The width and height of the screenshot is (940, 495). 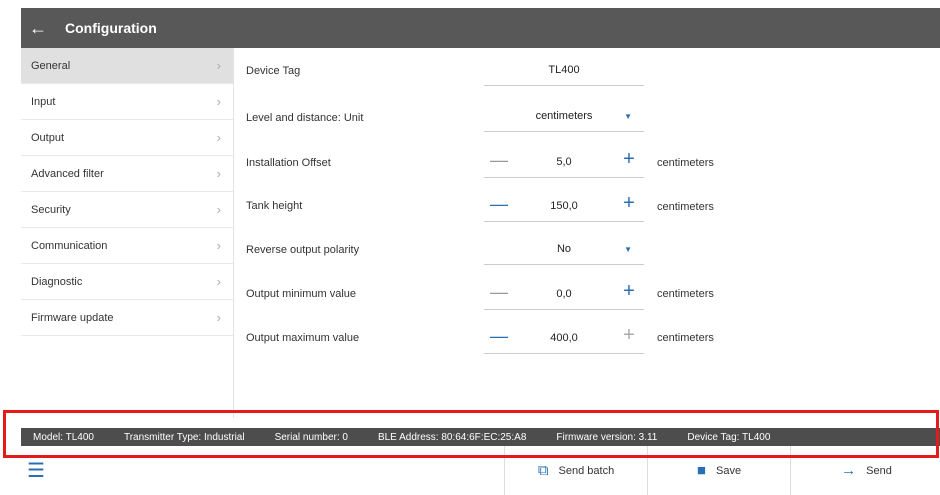 I want to click on device-tag-row: Device Tag TL400, so click(x=587, y=70).